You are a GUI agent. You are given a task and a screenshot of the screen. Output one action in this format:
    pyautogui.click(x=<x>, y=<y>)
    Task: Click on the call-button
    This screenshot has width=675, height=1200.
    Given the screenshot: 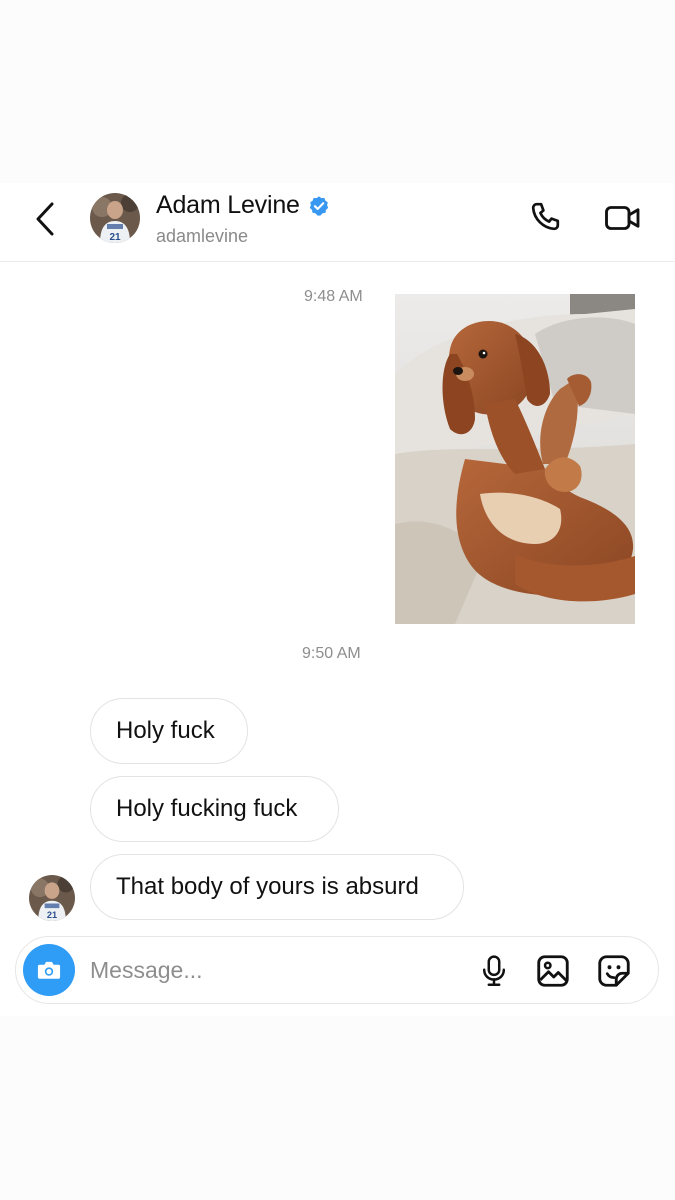 What is the action you would take?
    pyautogui.click(x=547, y=218)
    